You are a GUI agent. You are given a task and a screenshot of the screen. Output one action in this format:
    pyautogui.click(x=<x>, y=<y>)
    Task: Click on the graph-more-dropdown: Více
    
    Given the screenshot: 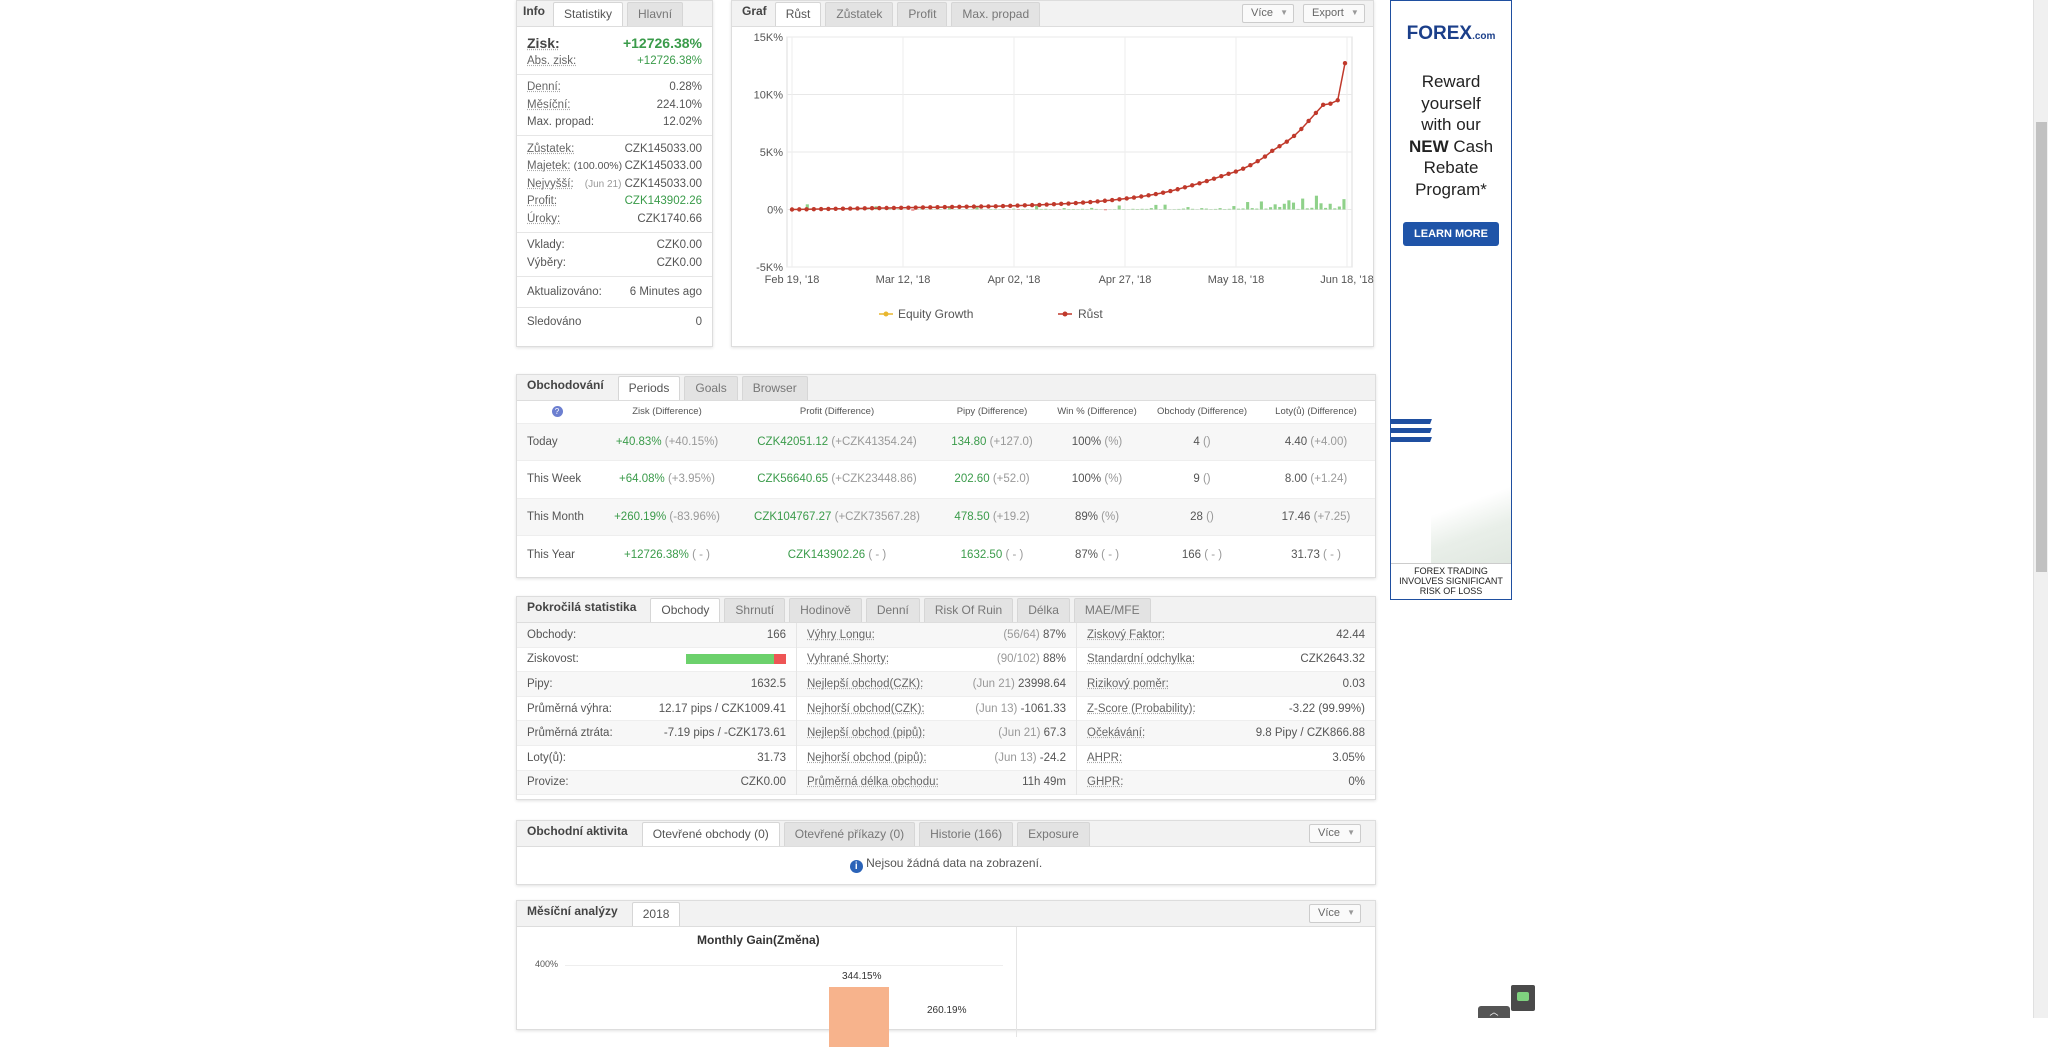 What is the action you would take?
    pyautogui.click(x=1268, y=13)
    